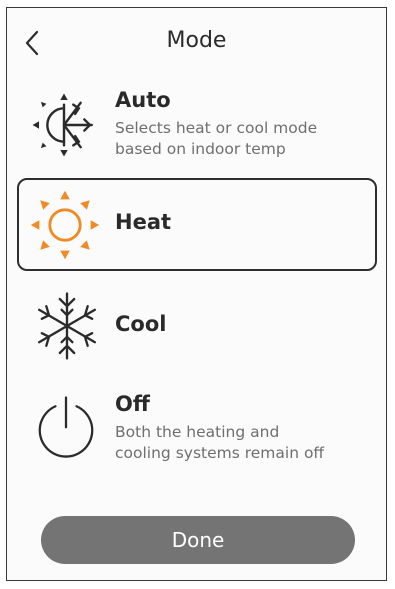 The height and width of the screenshot is (589, 395). Describe the element at coordinates (132, 404) in the screenshot. I see `mode-label-off: Off` at that location.